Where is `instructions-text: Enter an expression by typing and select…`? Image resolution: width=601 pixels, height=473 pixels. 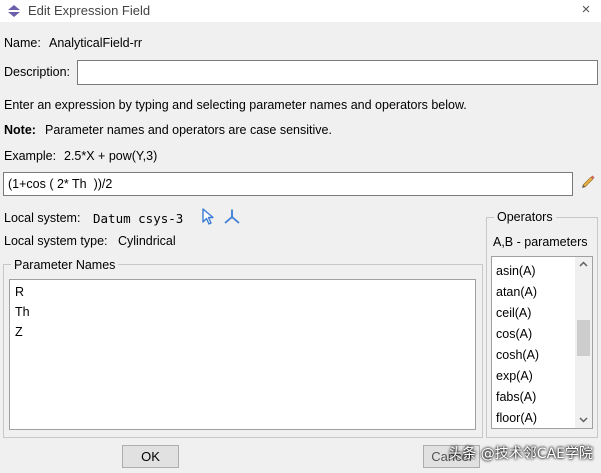
instructions-text: Enter an expression by typing and select… is located at coordinates (235, 105).